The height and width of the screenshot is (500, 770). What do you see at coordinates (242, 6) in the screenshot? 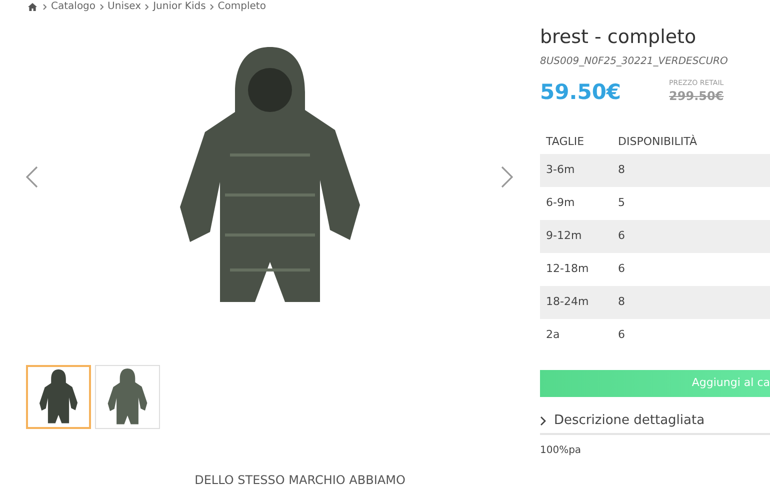
I see `breadcrumb-link: Completo` at bounding box center [242, 6].